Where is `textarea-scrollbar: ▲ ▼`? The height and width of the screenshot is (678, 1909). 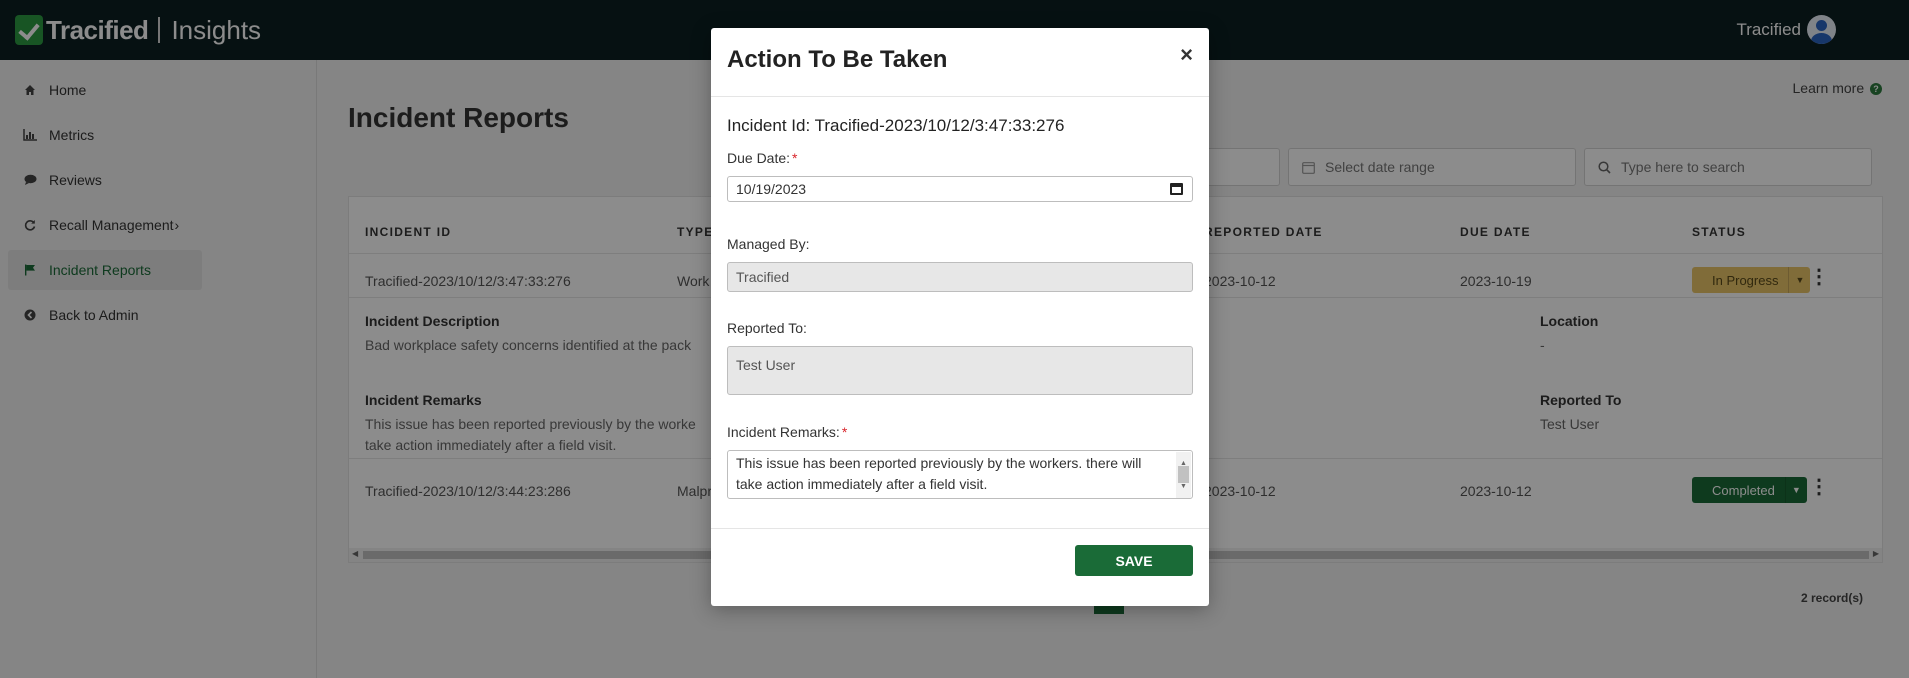
textarea-scrollbar: ▲ ▼ is located at coordinates (1183, 475).